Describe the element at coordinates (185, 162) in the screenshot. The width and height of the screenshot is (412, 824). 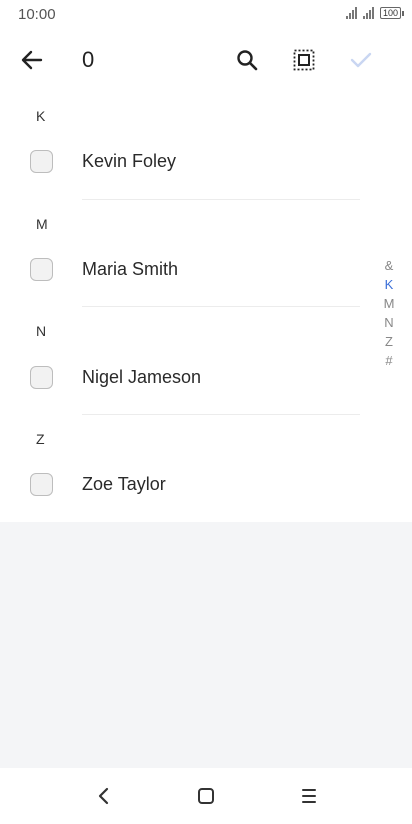
I see `contact-row-kevin-foley: Kevin Foley` at that location.